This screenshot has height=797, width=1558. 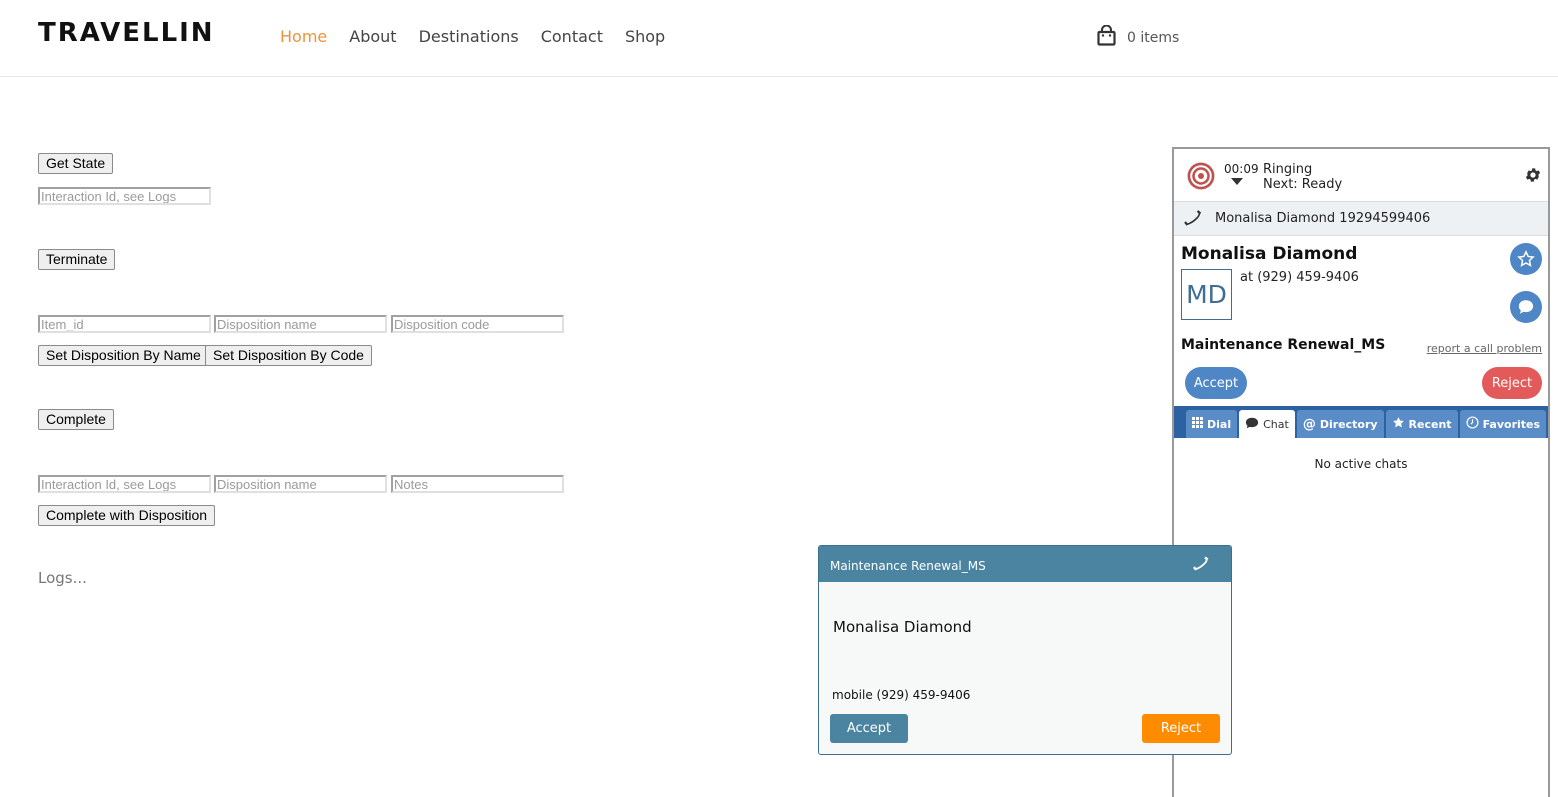 I want to click on reject-button: Reject, so click(x=1512, y=383).